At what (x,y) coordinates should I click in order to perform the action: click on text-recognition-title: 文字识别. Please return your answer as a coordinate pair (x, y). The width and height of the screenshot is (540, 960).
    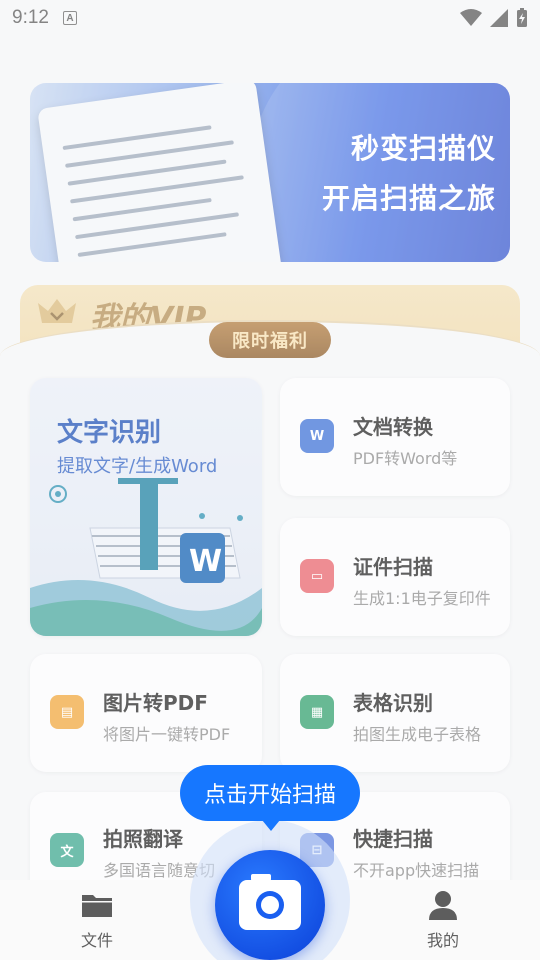
    Looking at the image, I should click on (109, 433).